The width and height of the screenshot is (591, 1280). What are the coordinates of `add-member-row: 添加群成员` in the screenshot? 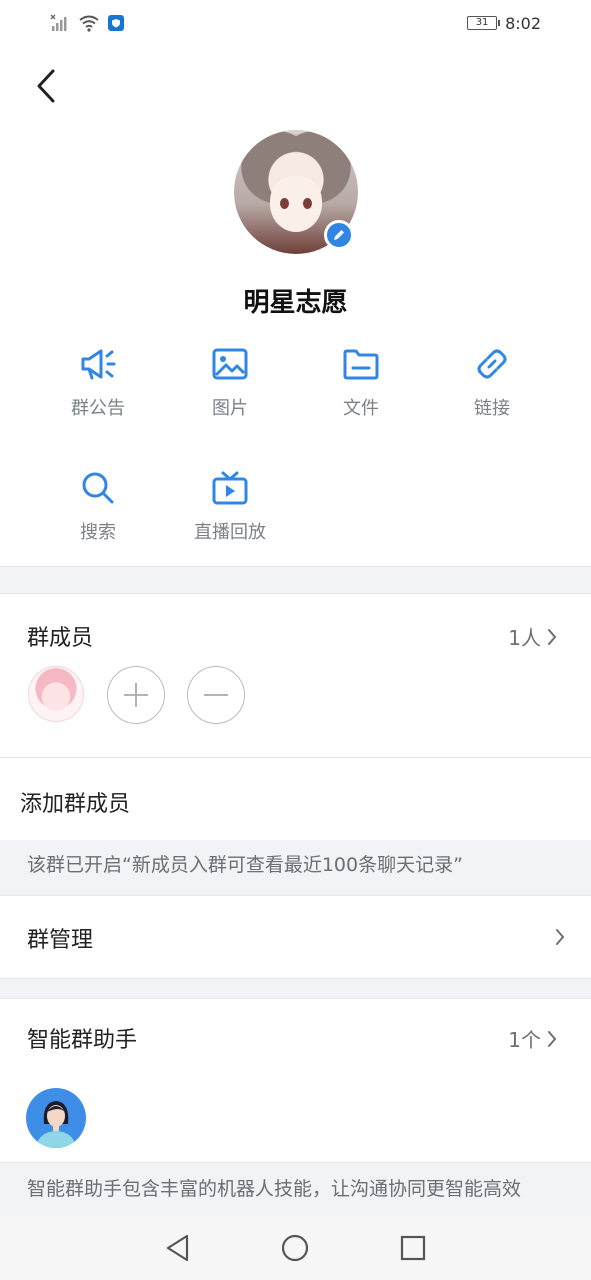 It's located at (75, 802).